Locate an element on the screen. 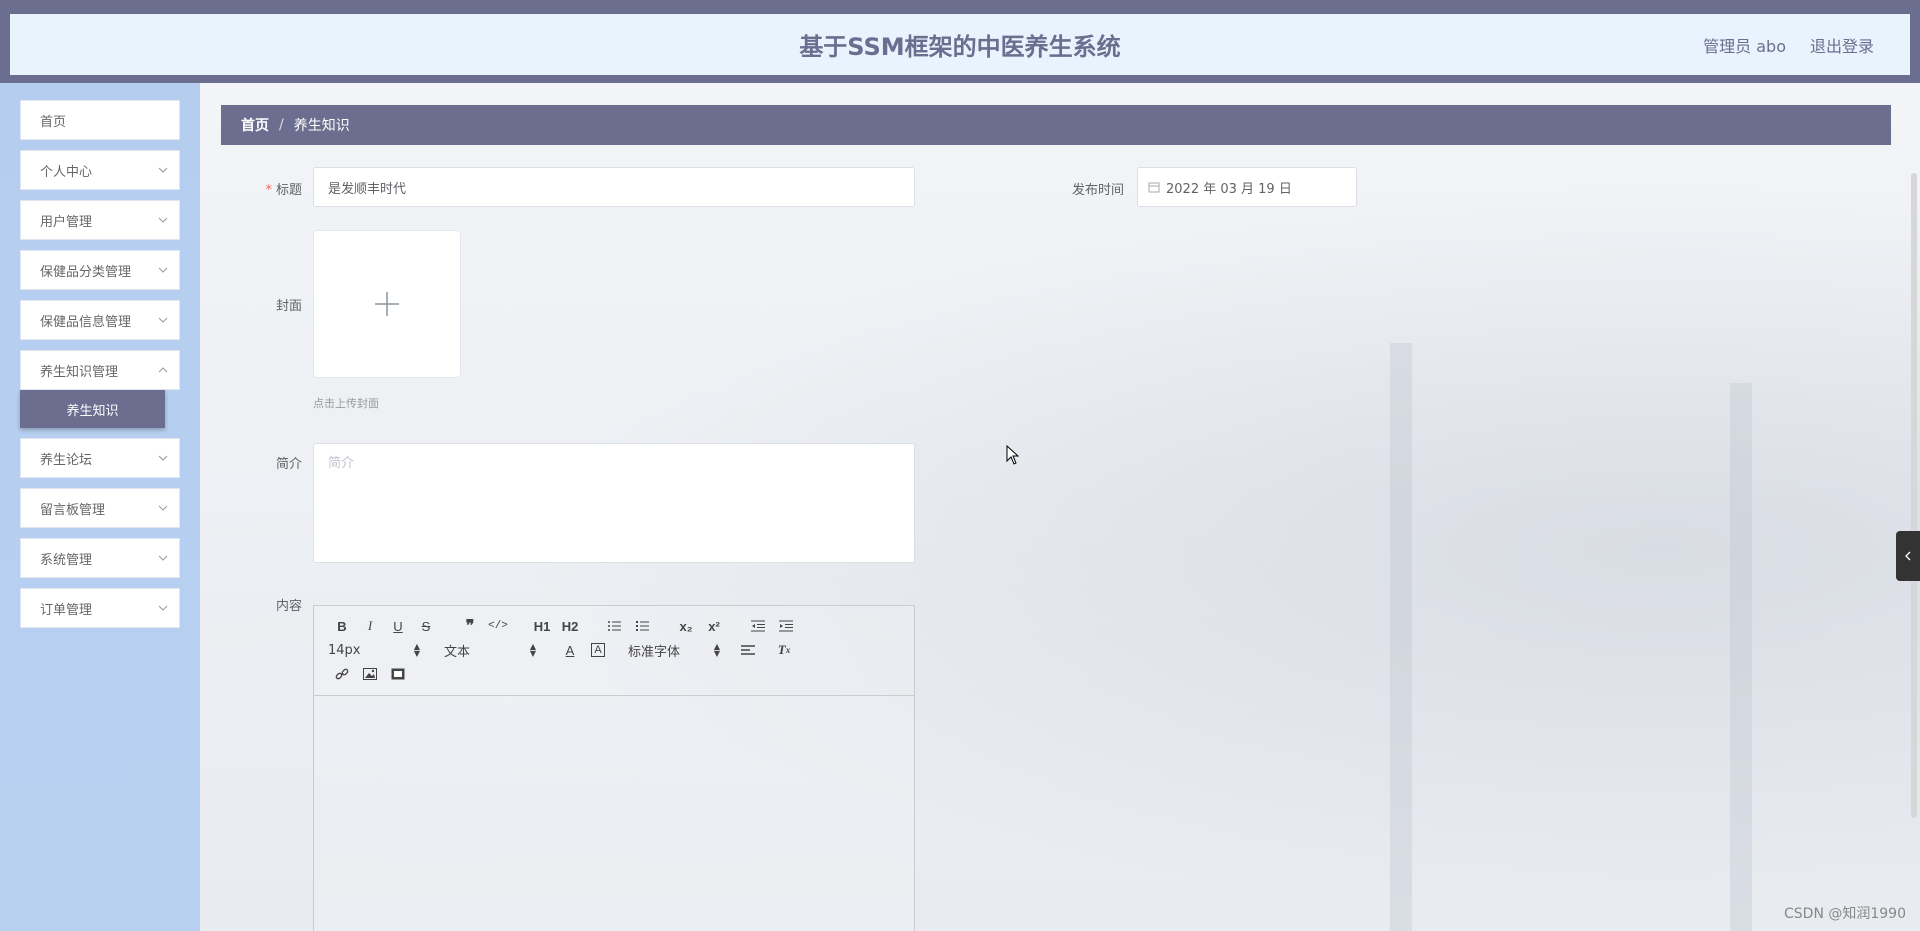 This screenshot has height=931, width=1920. font-size-value: 14px is located at coordinates (344, 650).